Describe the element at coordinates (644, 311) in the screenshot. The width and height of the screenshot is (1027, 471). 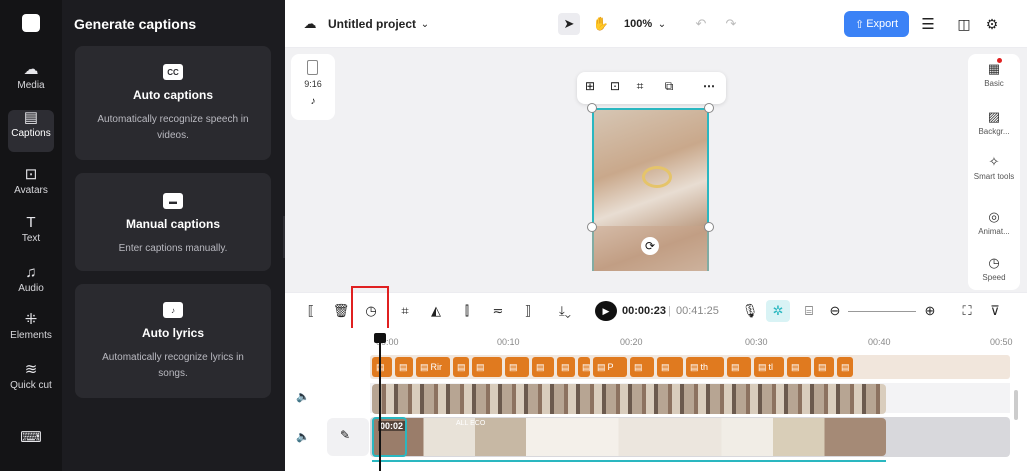
I see `current-time: 00:00:23` at that location.